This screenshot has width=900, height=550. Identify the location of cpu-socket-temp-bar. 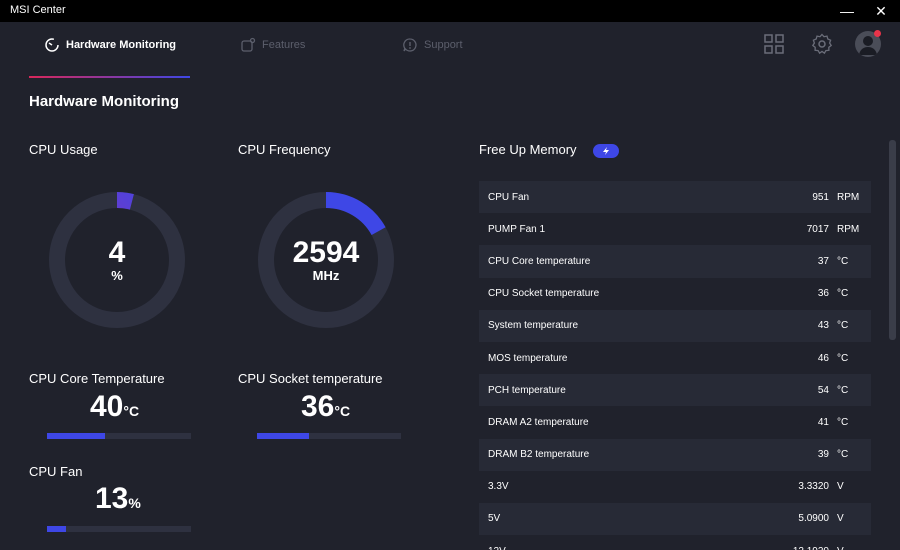
(329, 436).